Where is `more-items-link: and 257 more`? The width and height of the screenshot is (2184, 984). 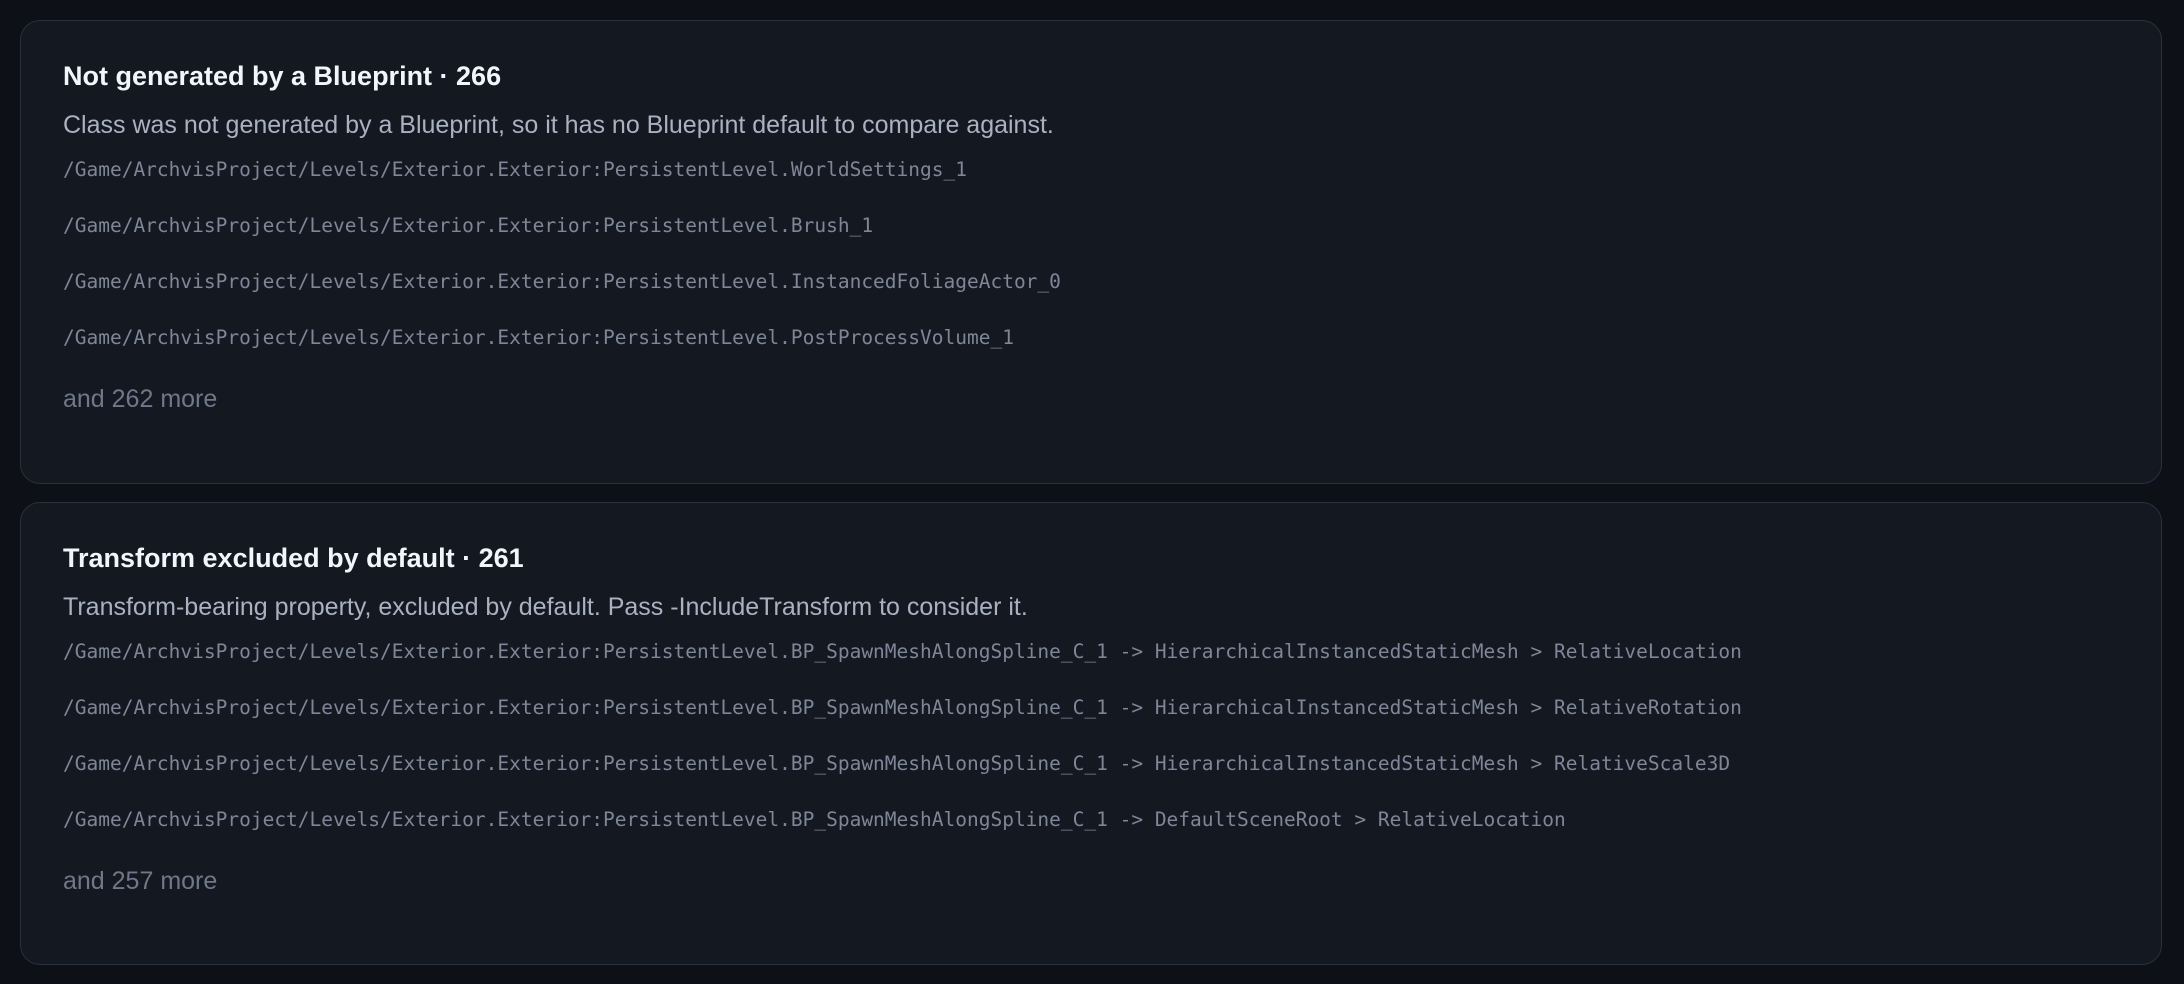 more-items-link: and 257 more is located at coordinates (140, 881).